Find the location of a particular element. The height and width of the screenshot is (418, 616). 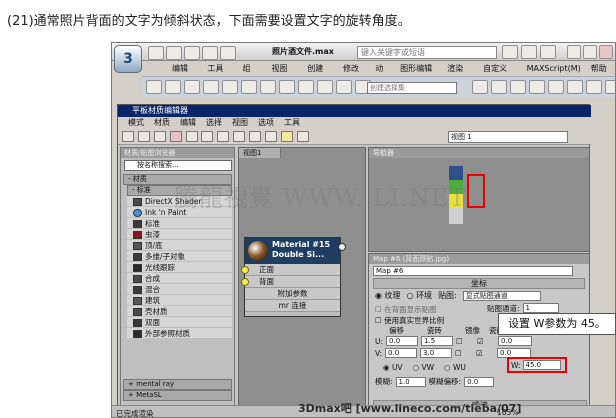

select-by-material-icon is located at coordinates (302, 136).